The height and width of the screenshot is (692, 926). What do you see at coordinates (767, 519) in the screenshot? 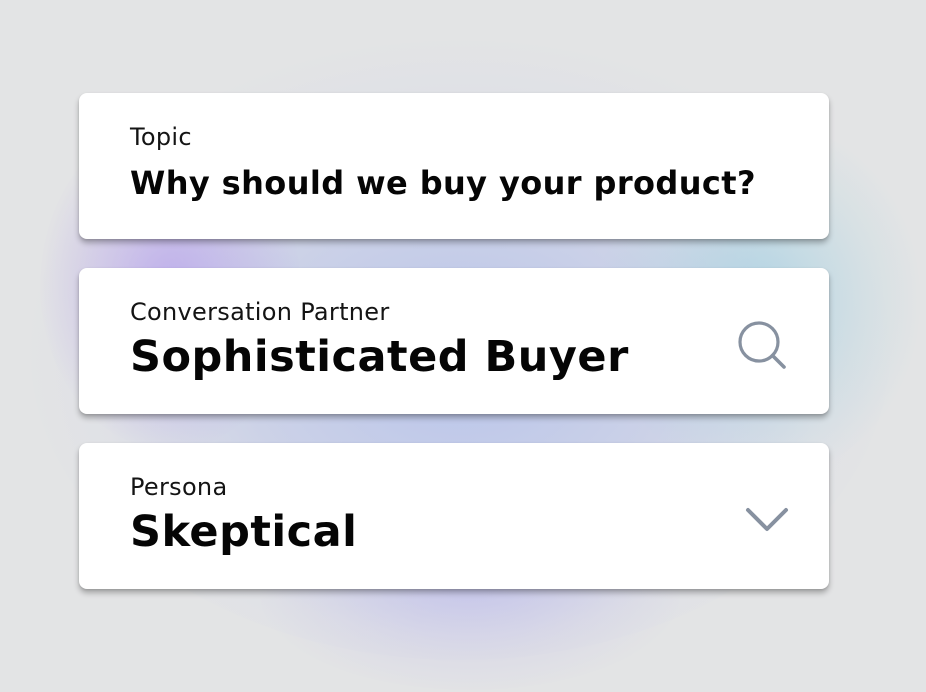
I see `chevron-down-icon` at bounding box center [767, 519].